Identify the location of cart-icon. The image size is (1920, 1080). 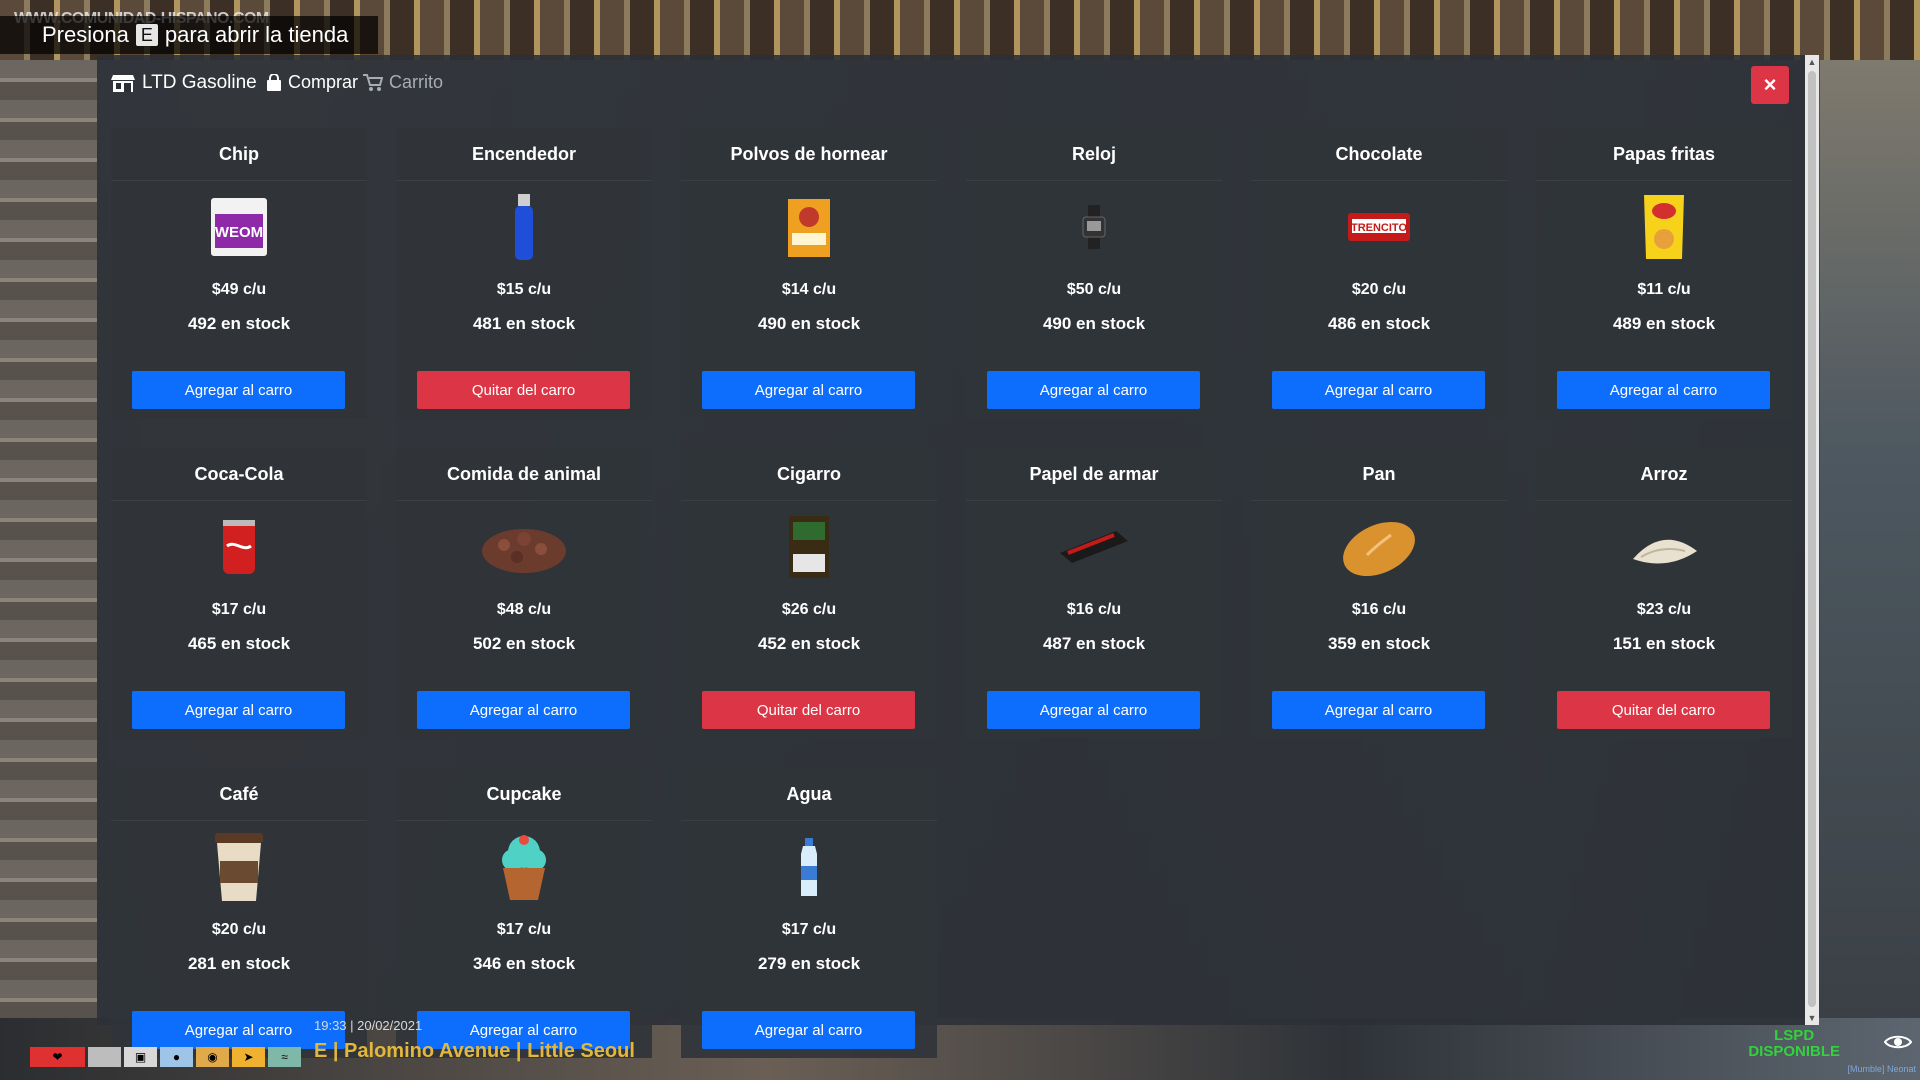
(373, 82).